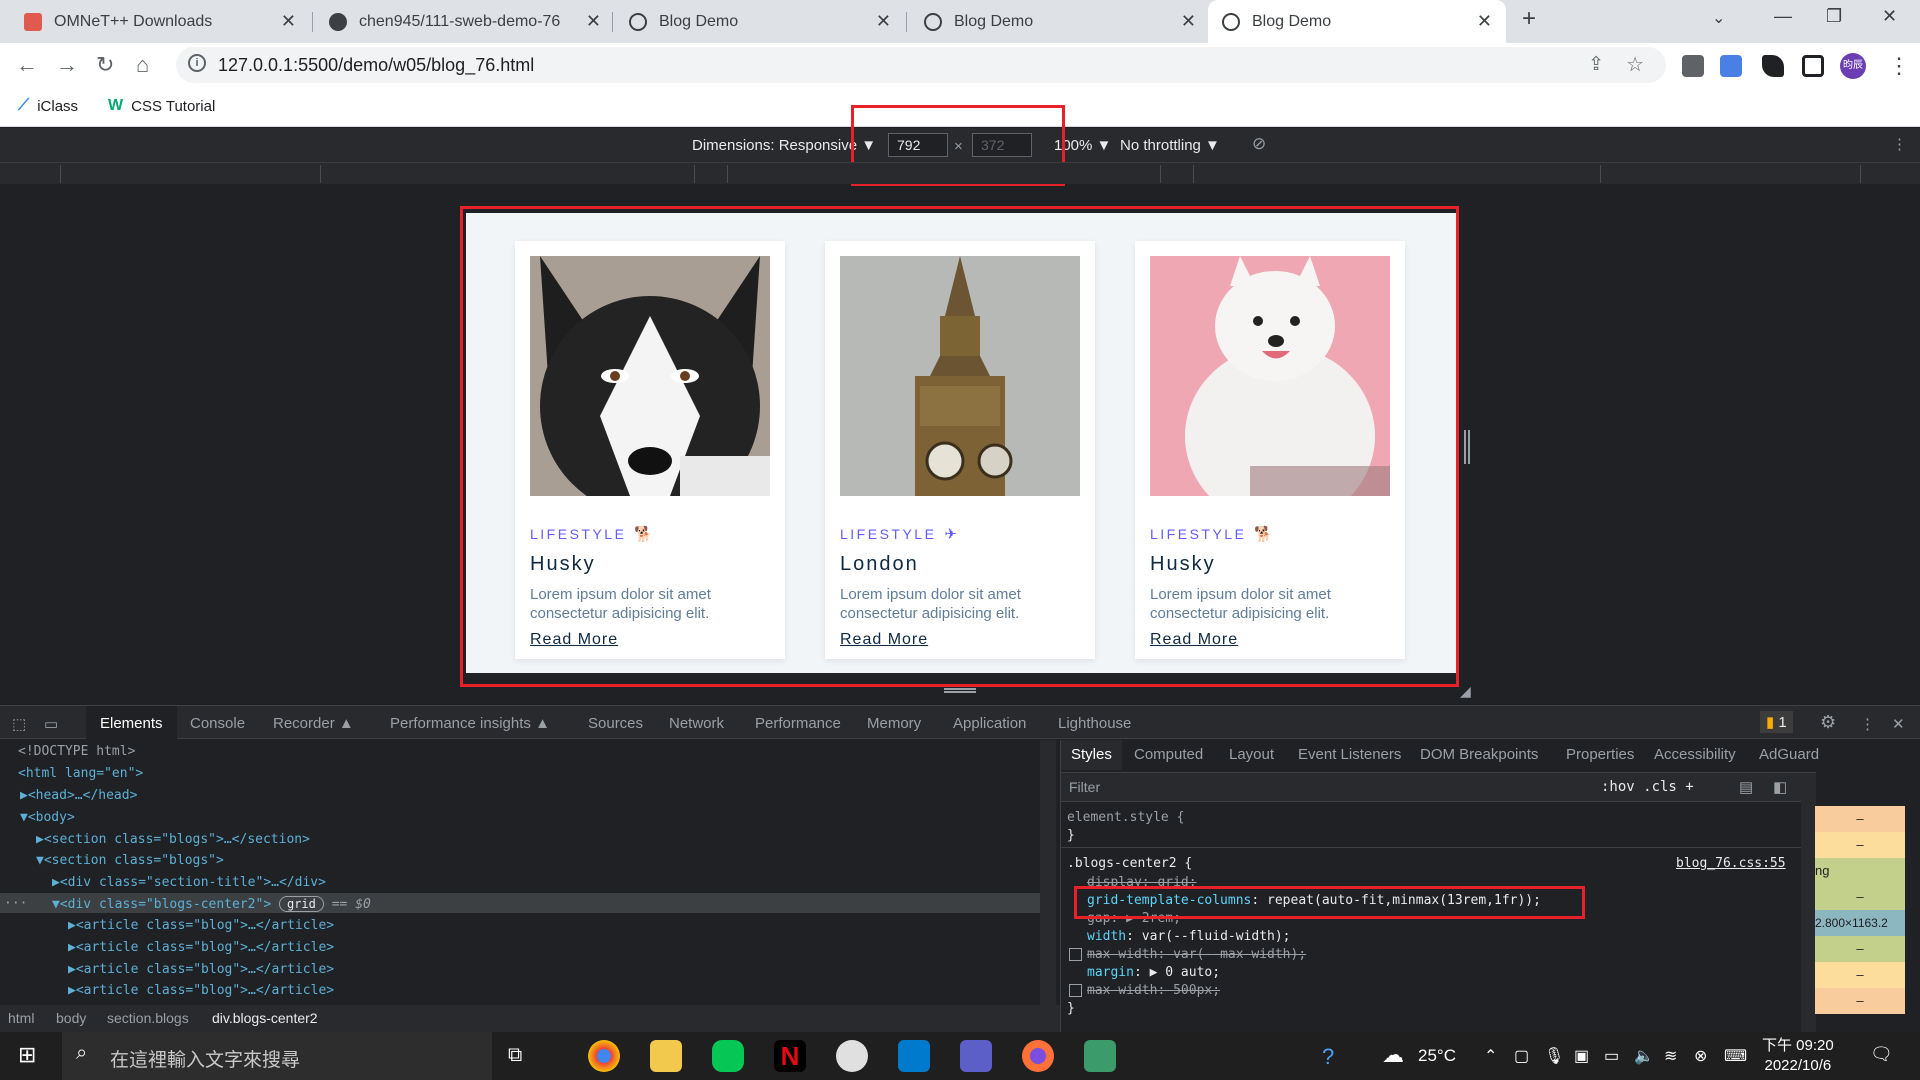  I want to click on rotate-icon: ⊘, so click(1259, 144).